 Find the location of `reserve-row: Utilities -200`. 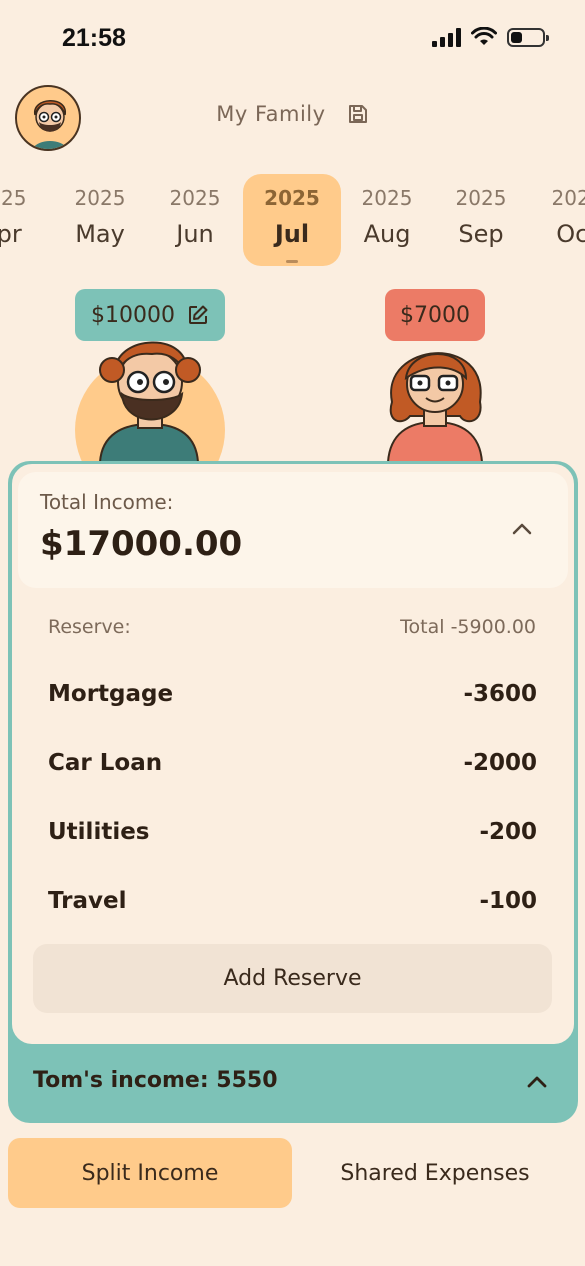

reserve-row: Utilities -200 is located at coordinates (292, 832).